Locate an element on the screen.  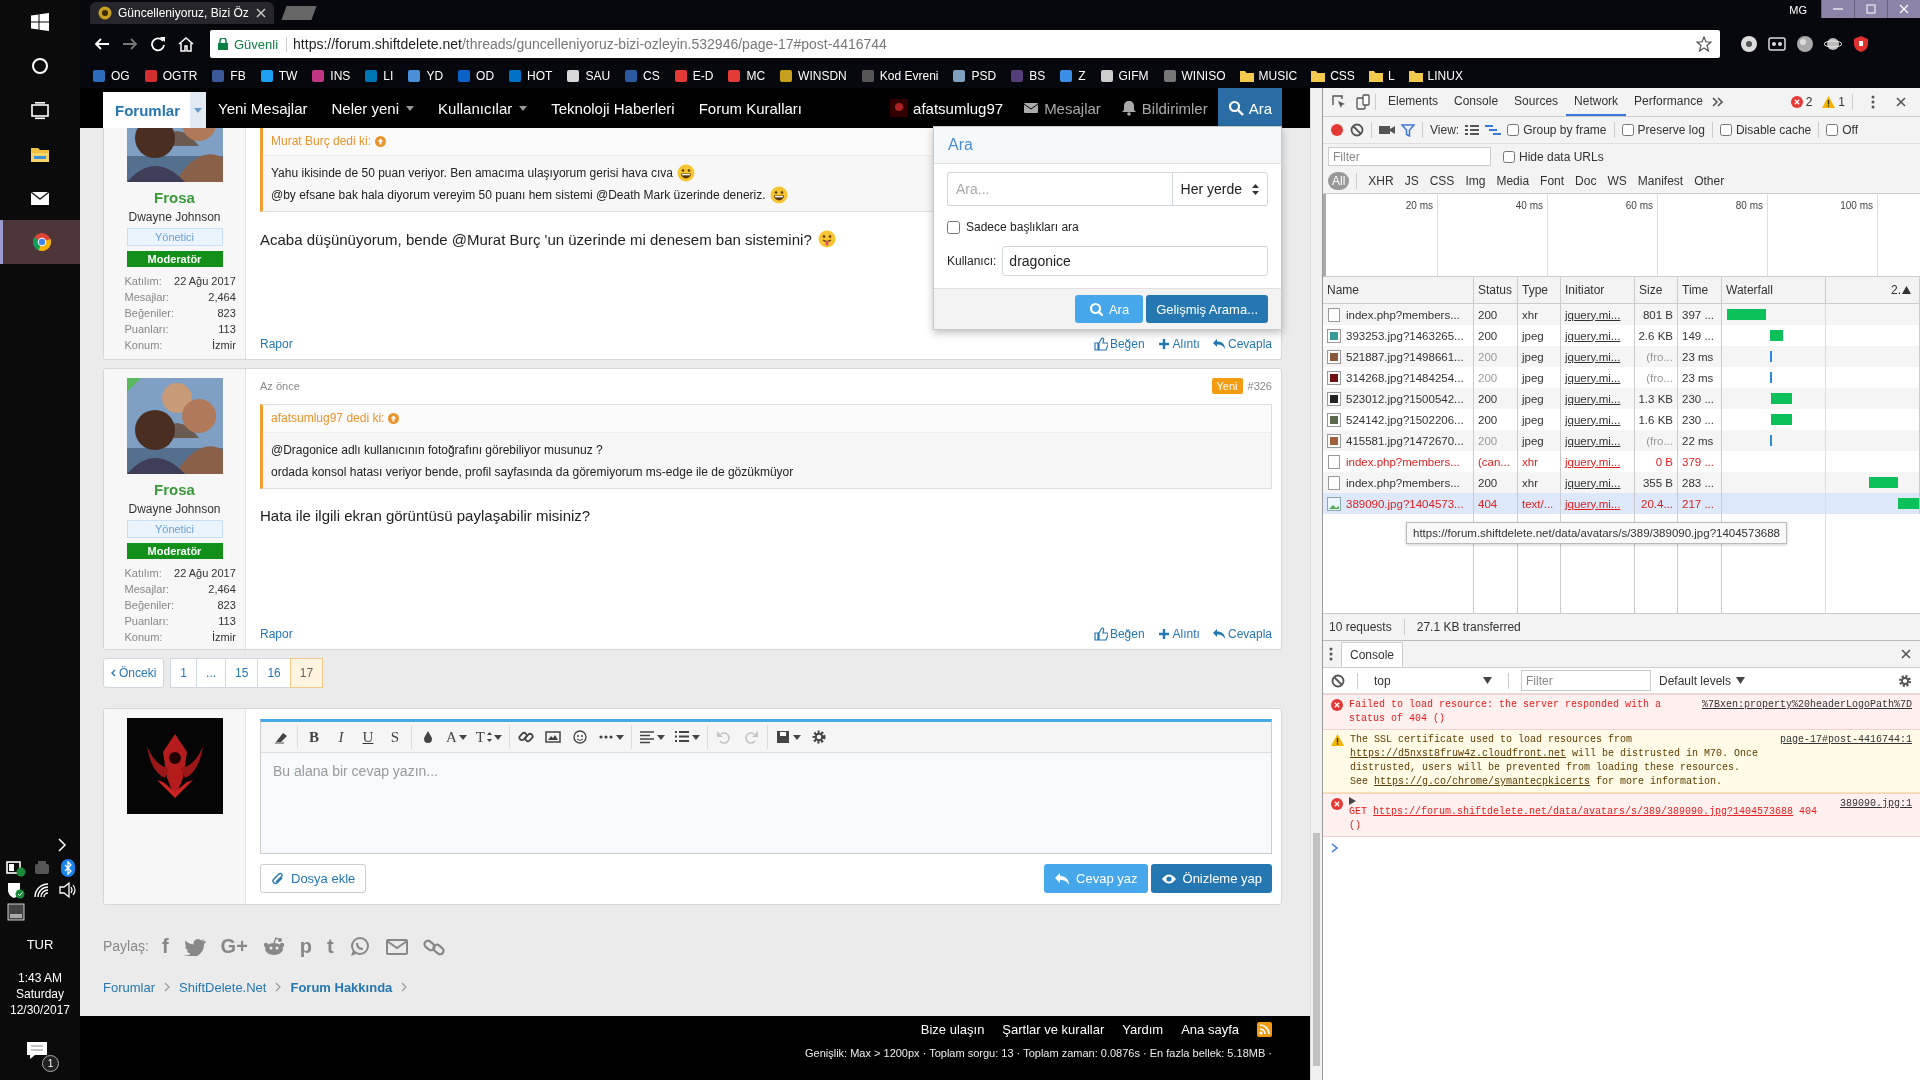
list-view-icon is located at coordinates (1472, 130).